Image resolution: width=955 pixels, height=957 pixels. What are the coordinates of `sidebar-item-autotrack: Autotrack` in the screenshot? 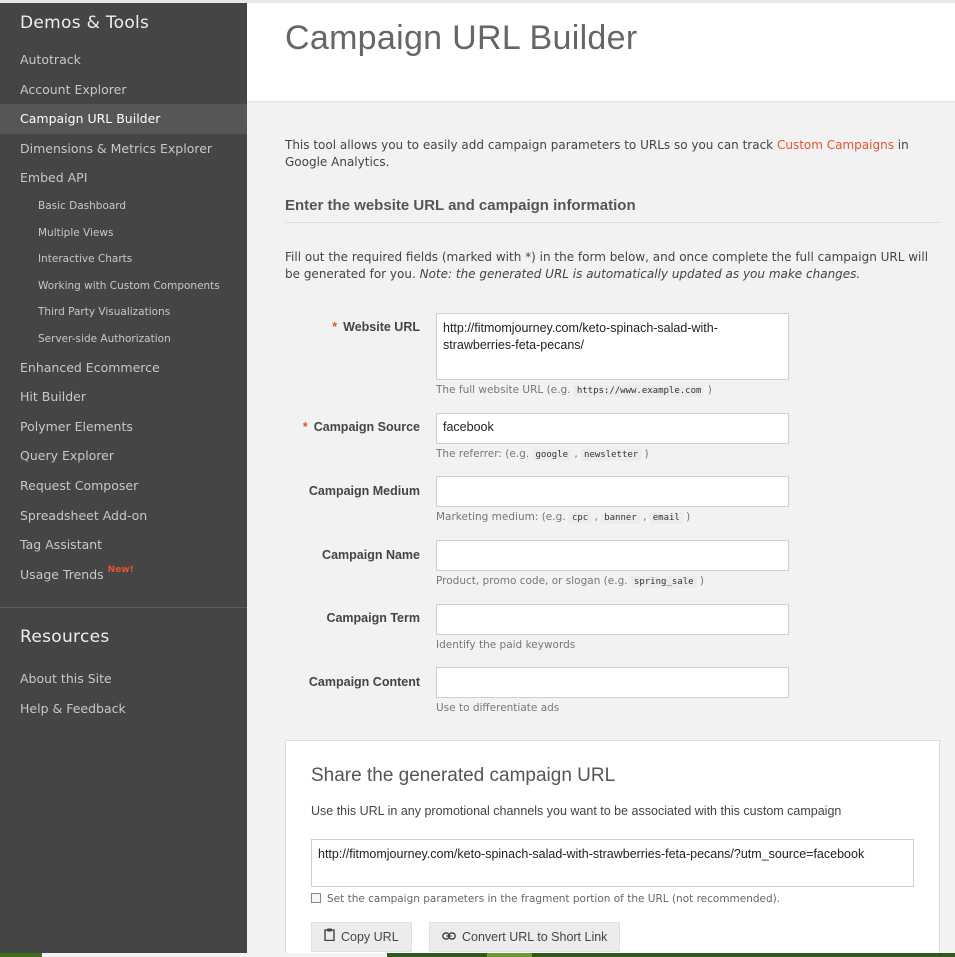 It's located at (123, 60).